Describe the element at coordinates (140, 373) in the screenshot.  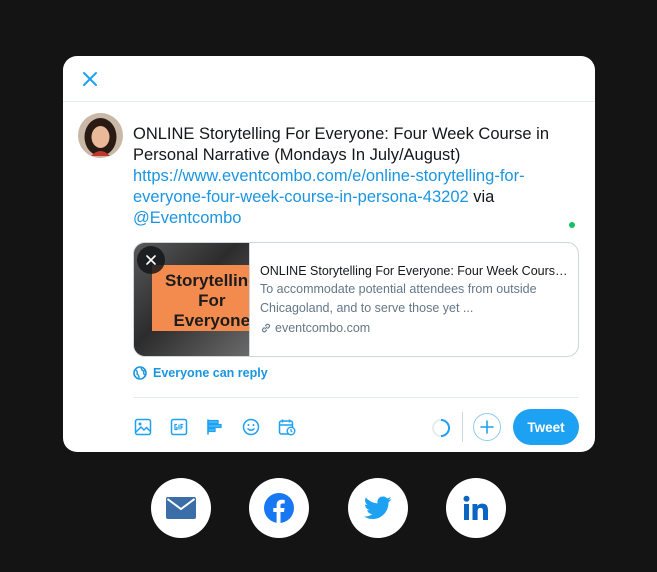
I see `globe-icon` at that location.